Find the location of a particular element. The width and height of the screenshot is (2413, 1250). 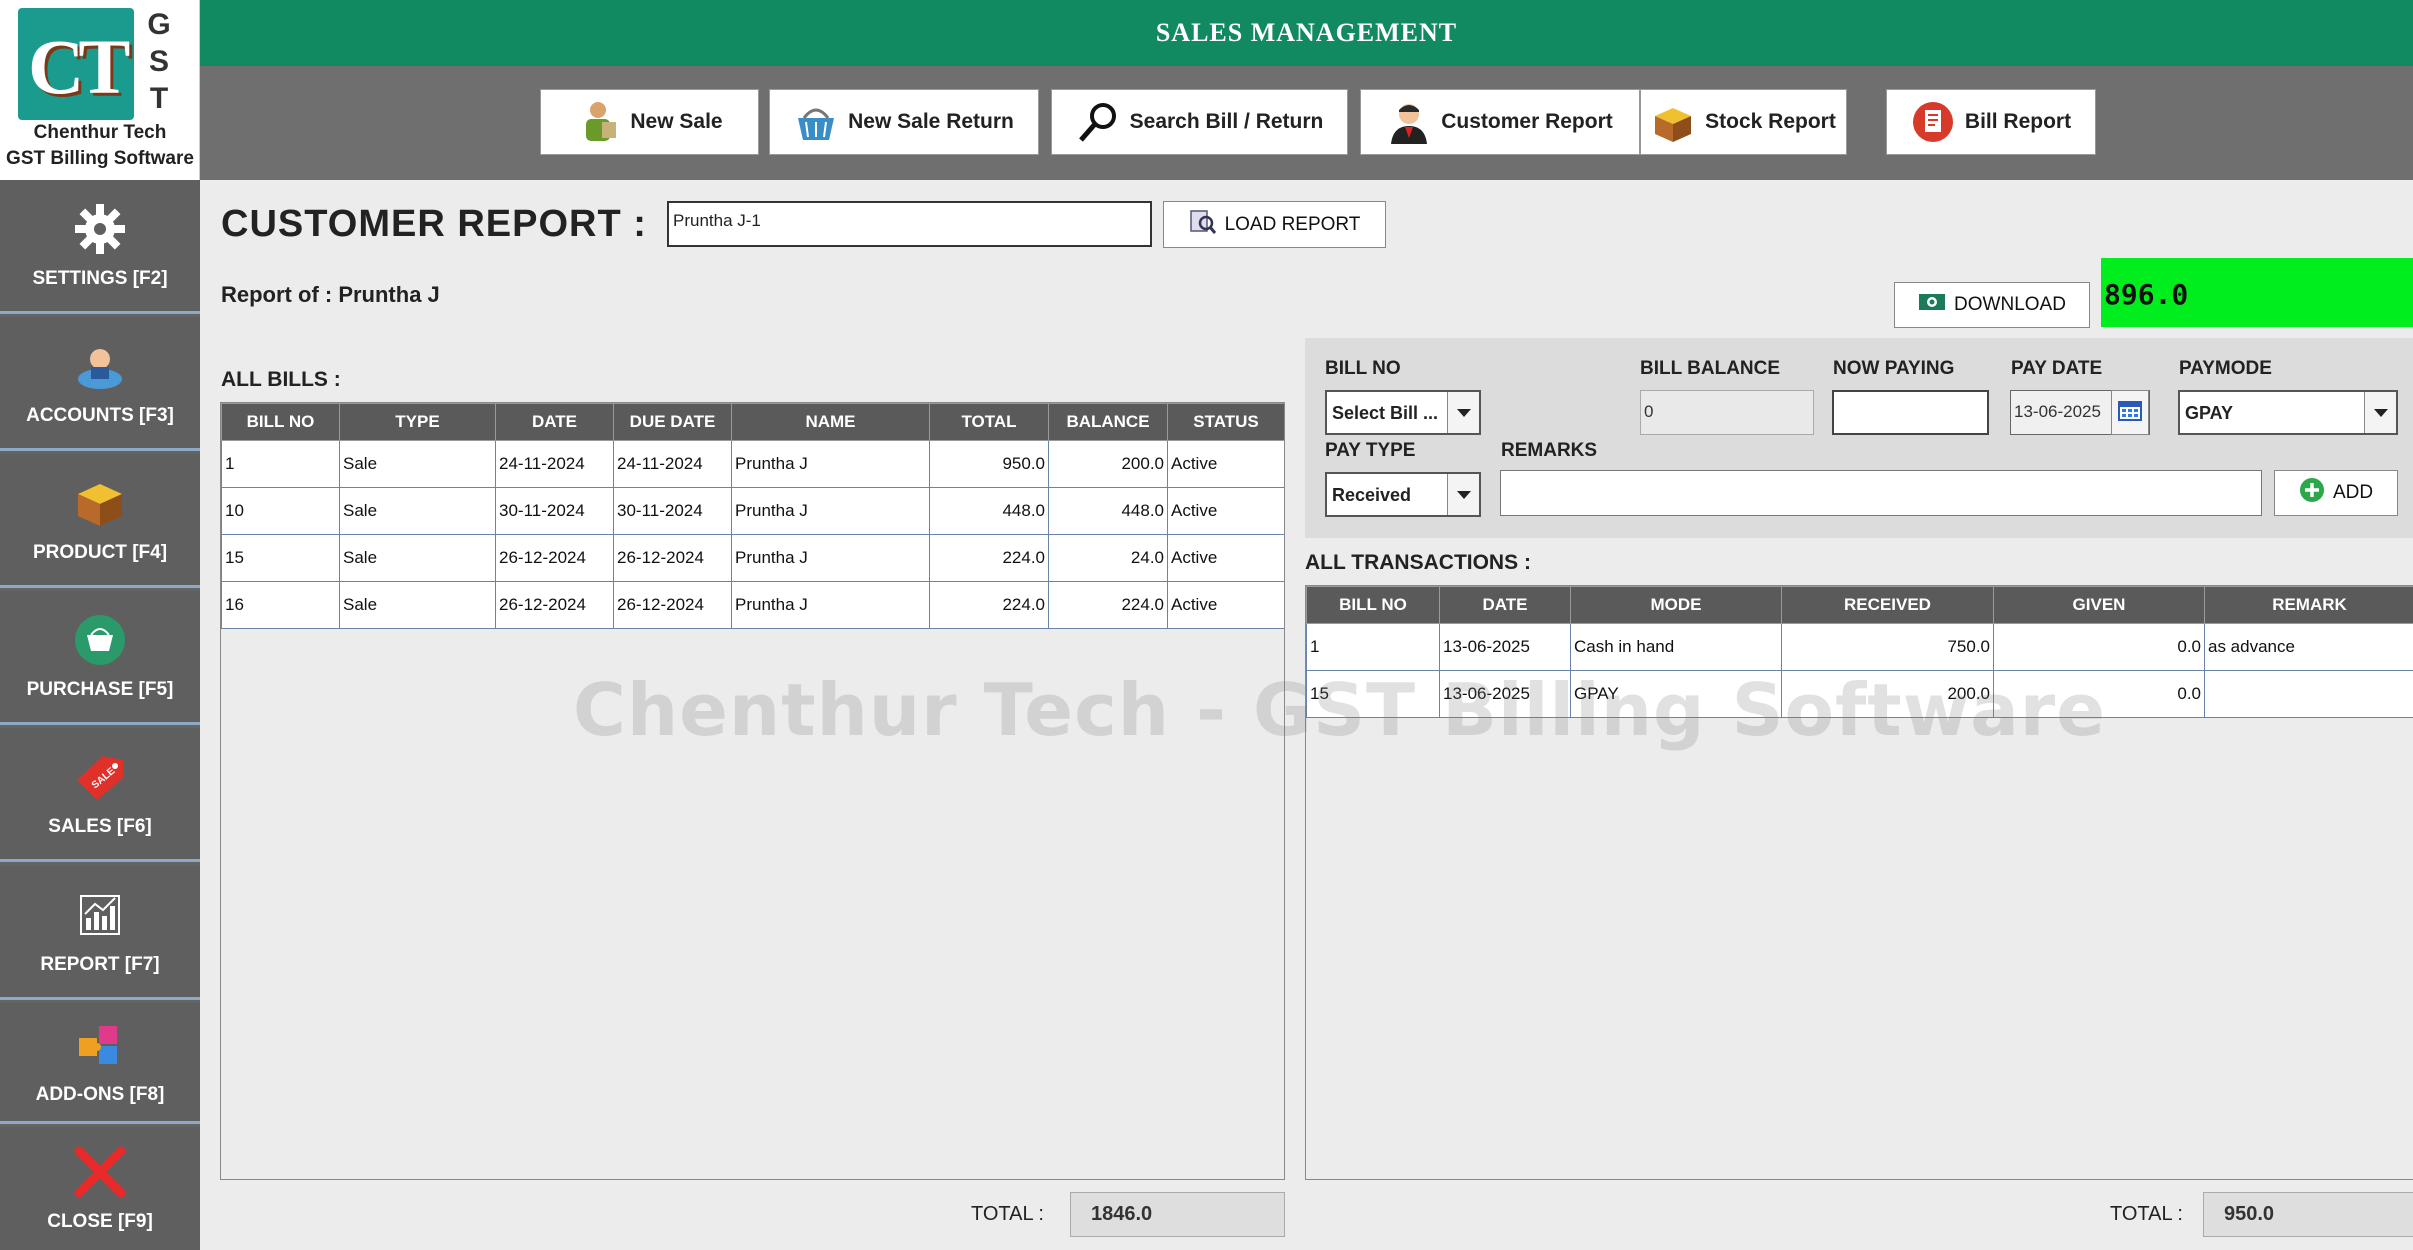

search-bill-return-label: Search Bill / Return is located at coordinates (1226, 121).